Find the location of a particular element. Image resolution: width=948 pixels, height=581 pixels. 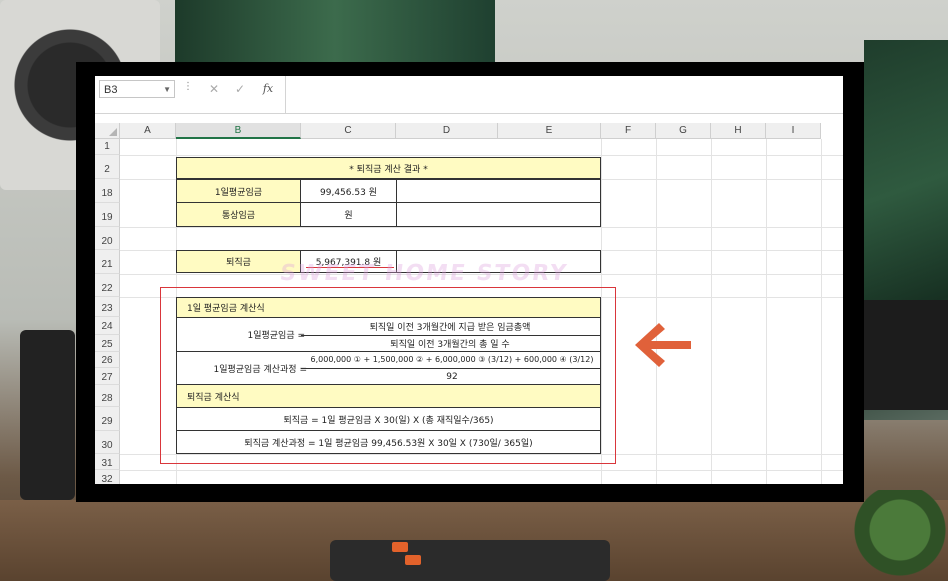

second-monitor-background is located at coordinates (906, 355).